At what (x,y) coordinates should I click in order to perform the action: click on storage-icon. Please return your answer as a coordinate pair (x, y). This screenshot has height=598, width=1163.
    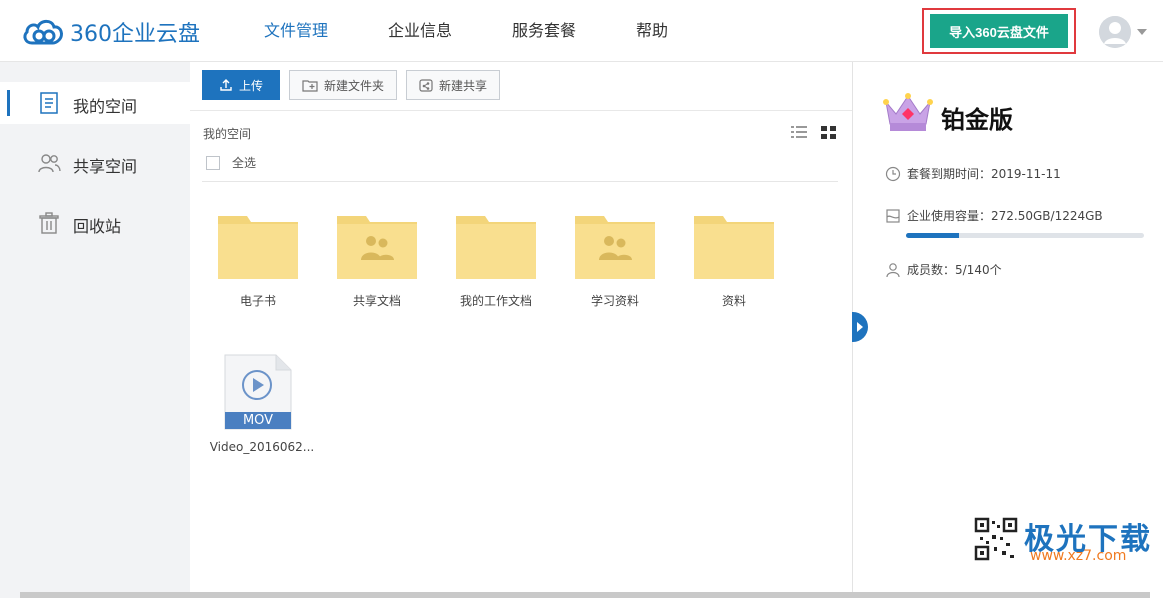
    Looking at the image, I should click on (893, 215).